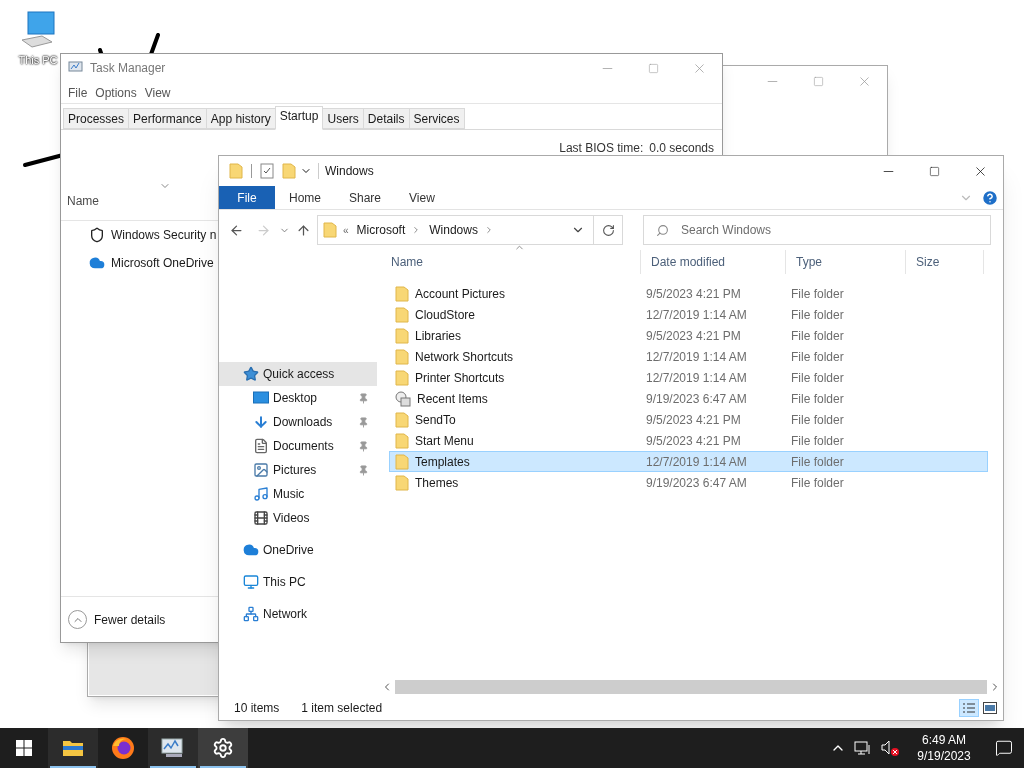 This screenshot has width=1024, height=768. Describe the element at coordinates (662, 230) in the screenshot. I see `search-icon` at that location.